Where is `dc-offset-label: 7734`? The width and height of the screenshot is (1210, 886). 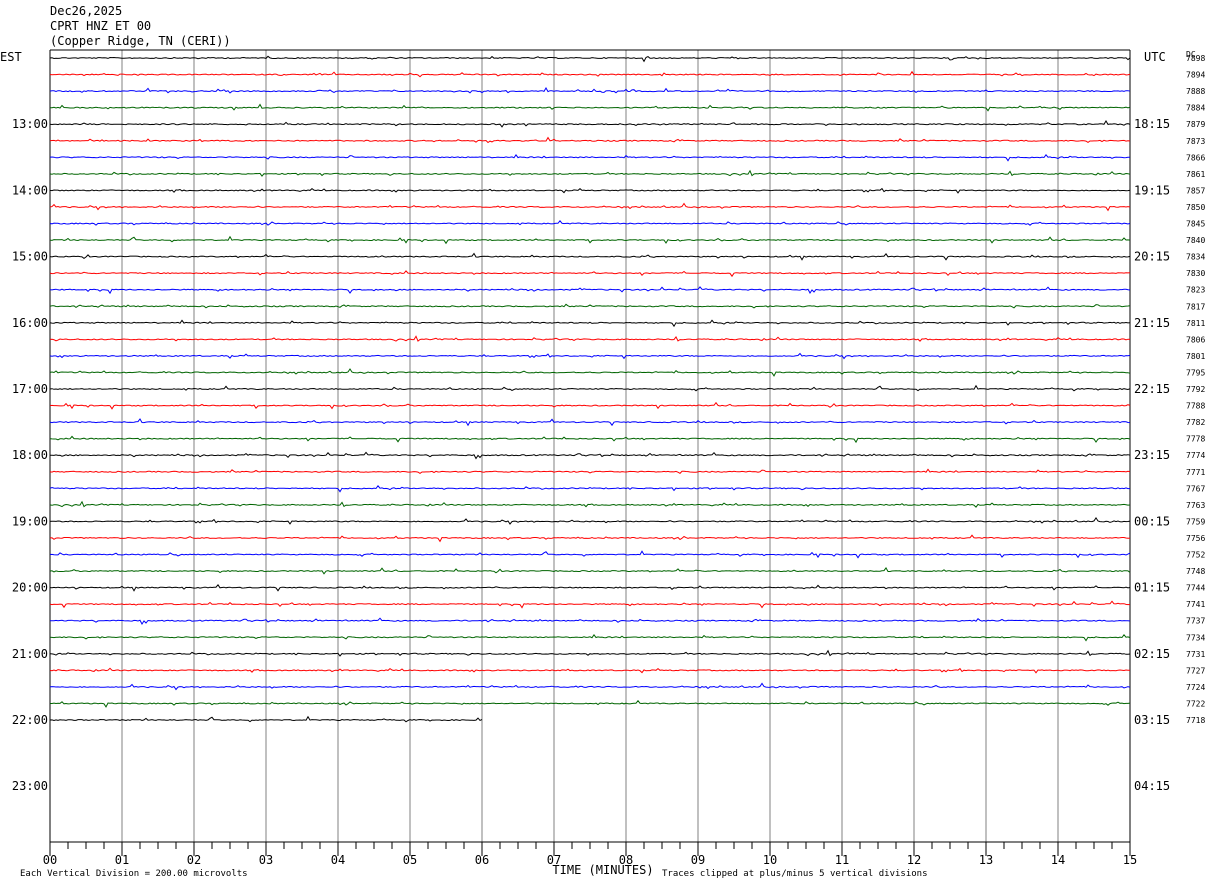 dc-offset-label: 7734 is located at coordinates (1195, 637).